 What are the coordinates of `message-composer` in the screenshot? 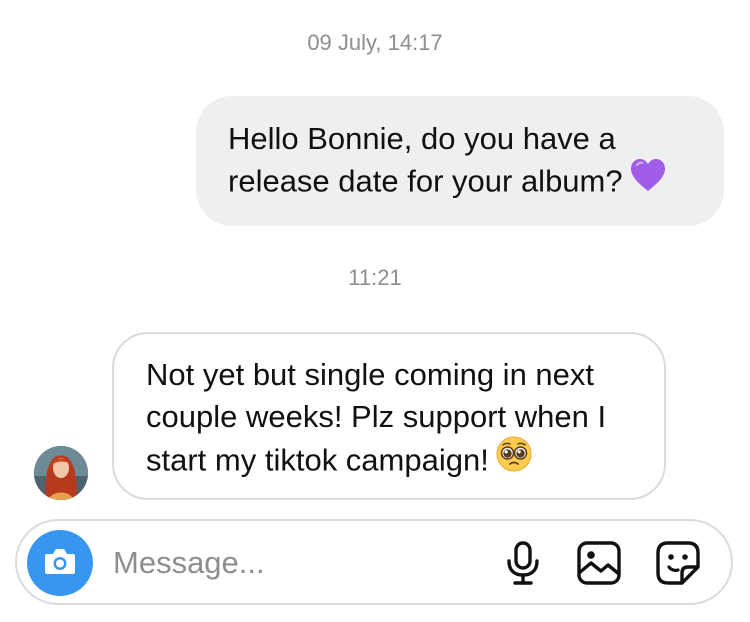 It's located at (374, 562).